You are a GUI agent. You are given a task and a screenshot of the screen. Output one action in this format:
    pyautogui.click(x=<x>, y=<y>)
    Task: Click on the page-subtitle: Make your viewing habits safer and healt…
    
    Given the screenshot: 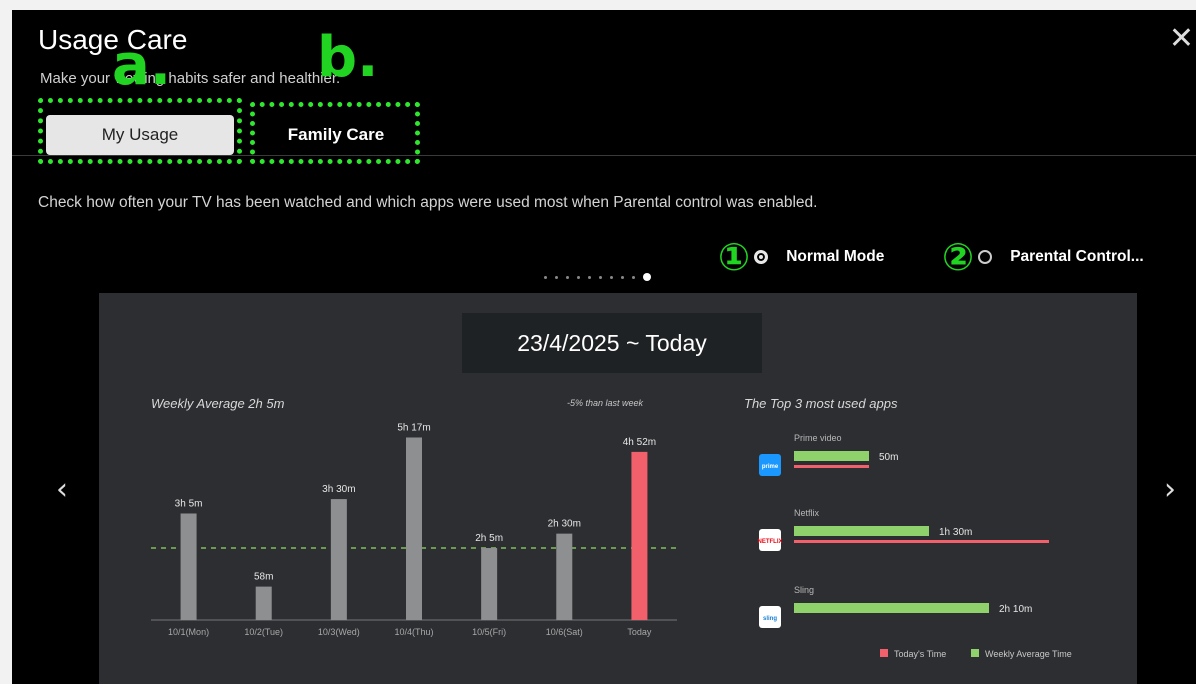 What is the action you would take?
    pyautogui.click(x=190, y=78)
    